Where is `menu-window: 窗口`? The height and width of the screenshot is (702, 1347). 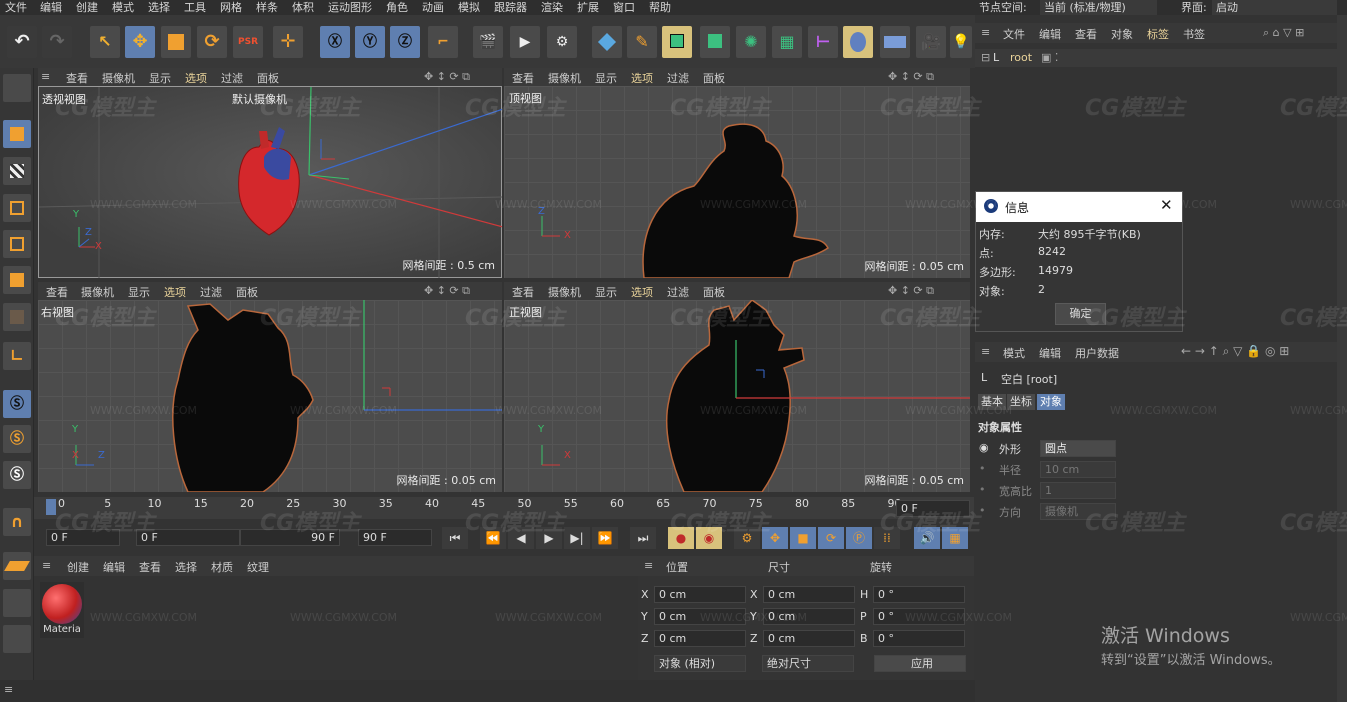 menu-window: 窗口 is located at coordinates (624, 7).